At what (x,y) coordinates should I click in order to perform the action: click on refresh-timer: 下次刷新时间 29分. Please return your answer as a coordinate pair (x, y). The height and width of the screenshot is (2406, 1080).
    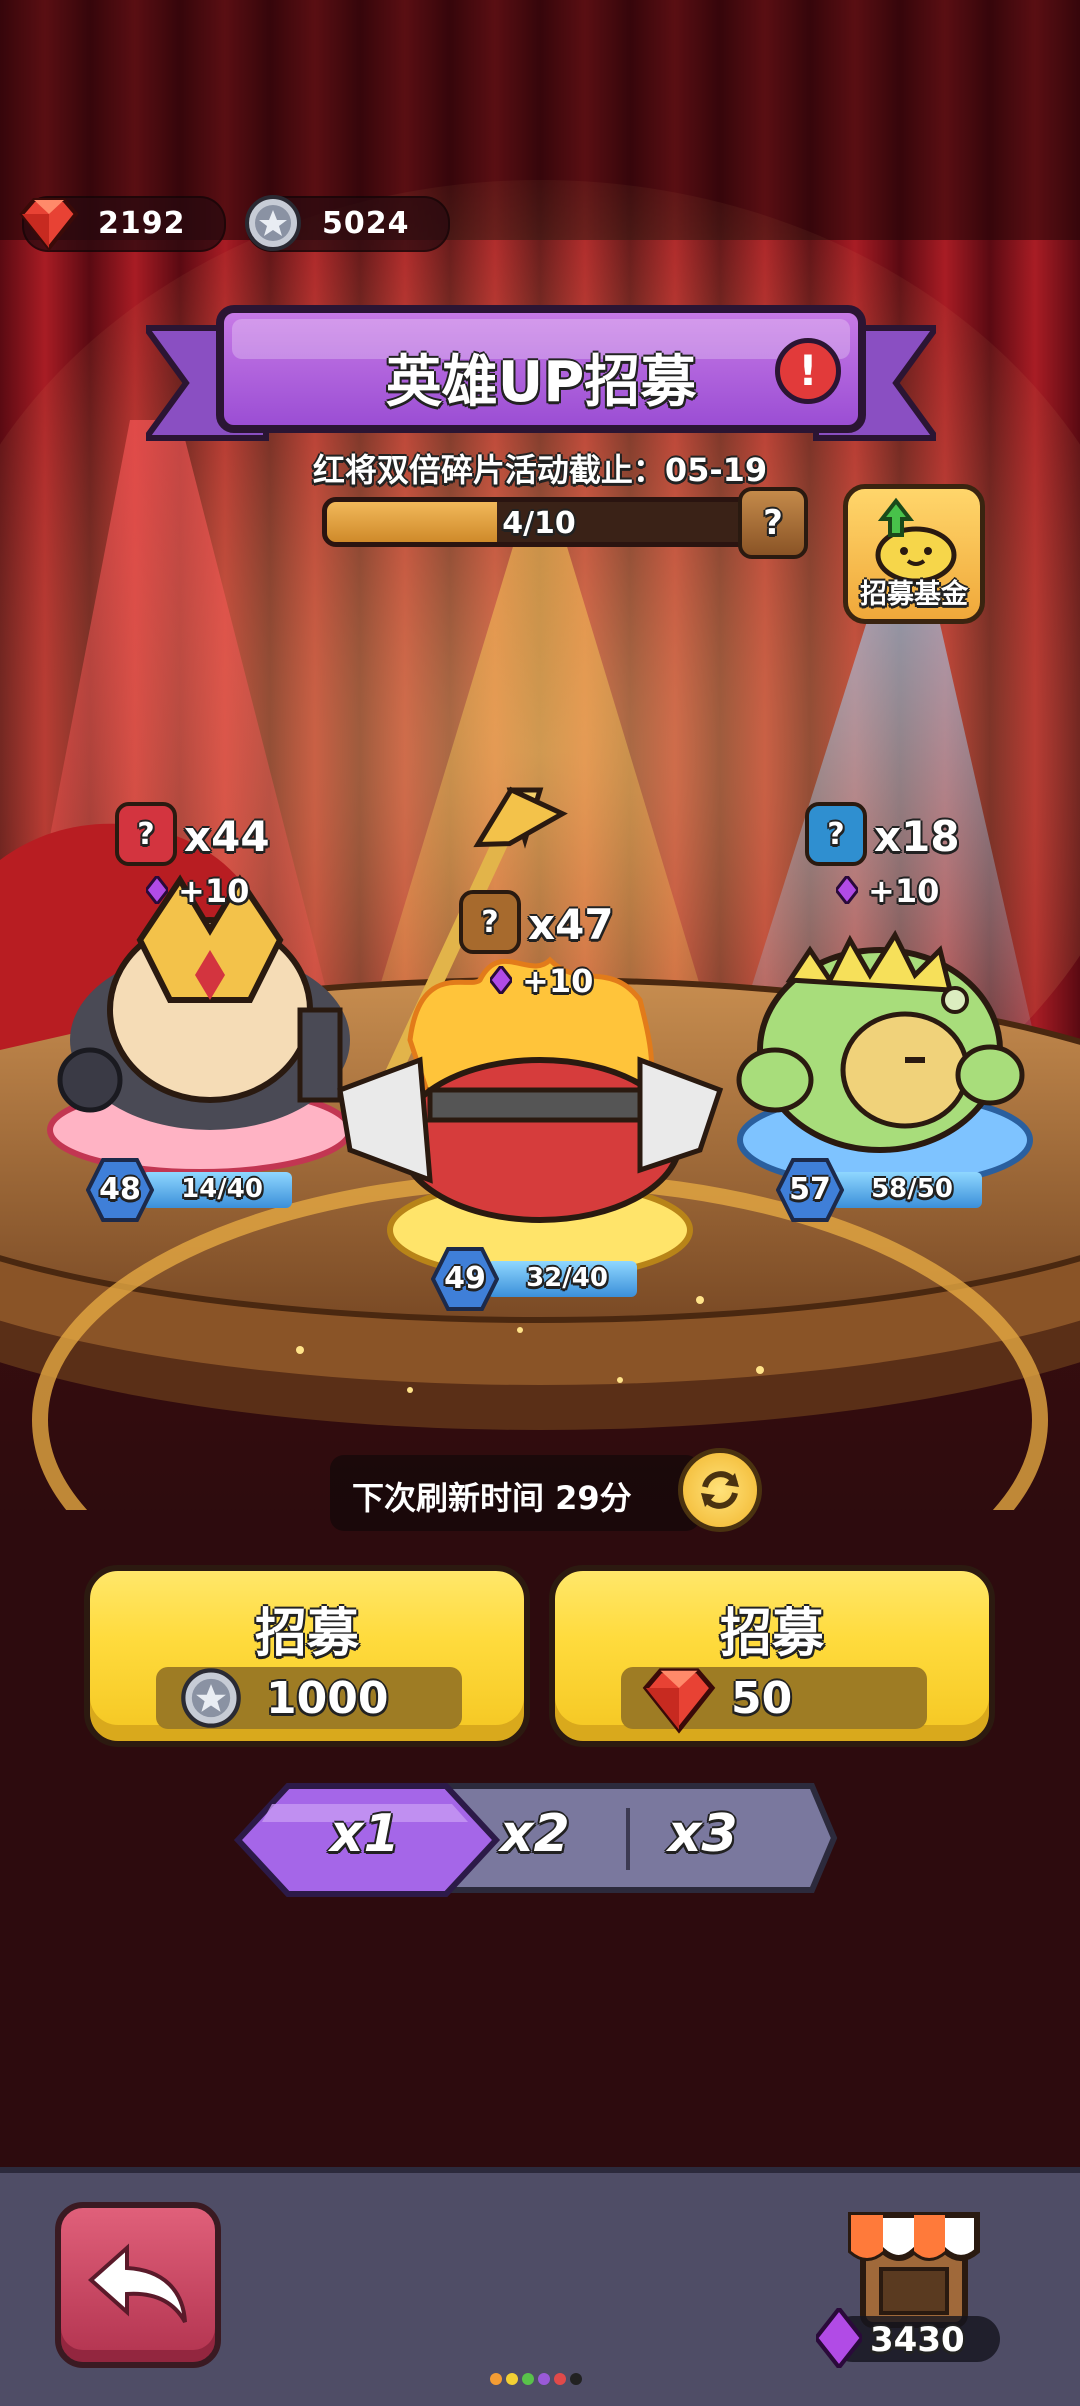
    Looking at the image, I should click on (515, 1493).